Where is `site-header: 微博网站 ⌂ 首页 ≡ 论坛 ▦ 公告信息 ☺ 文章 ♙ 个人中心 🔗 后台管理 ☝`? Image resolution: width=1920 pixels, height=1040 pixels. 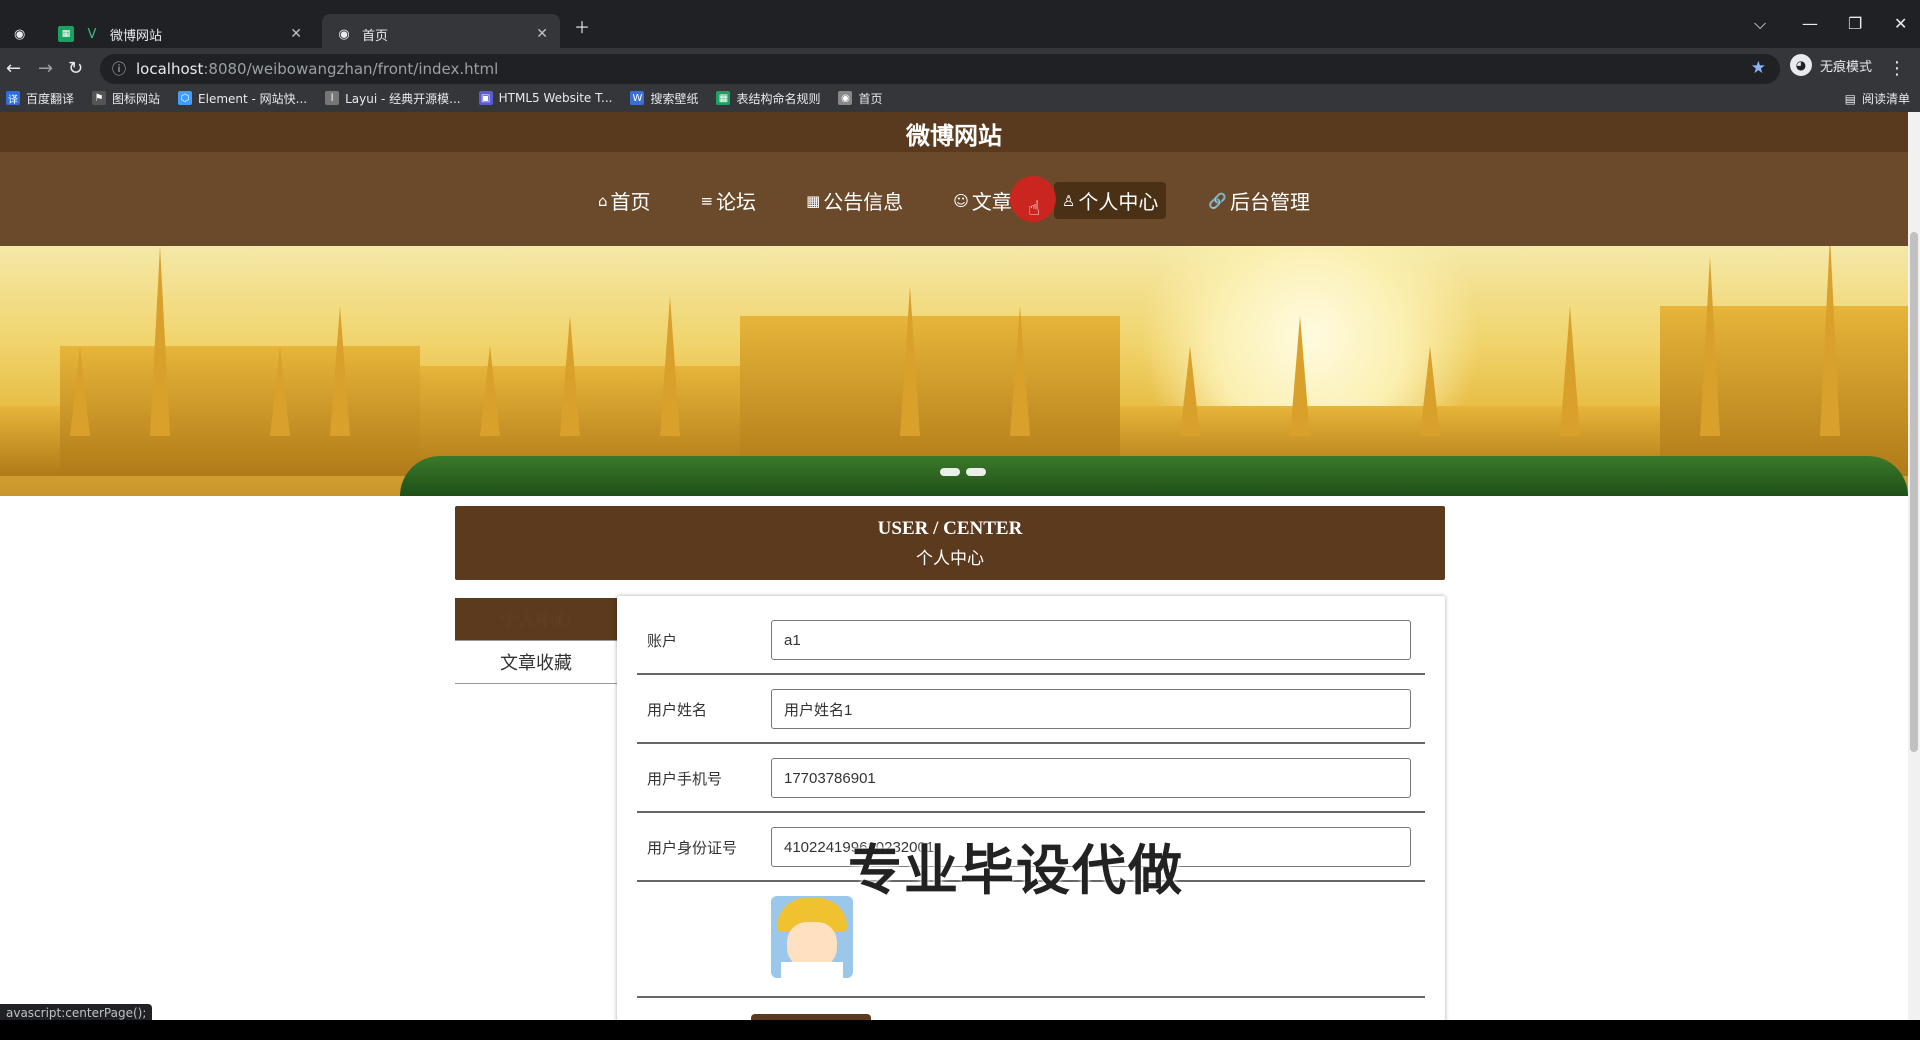
site-header: 微博网站 ⌂ 首页 ≡ 论坛 ▦ 公告信息 ☺ 文章 ♙ 个人中心 🔗 后台管理 ☝ is located at coordinates (954, 179).